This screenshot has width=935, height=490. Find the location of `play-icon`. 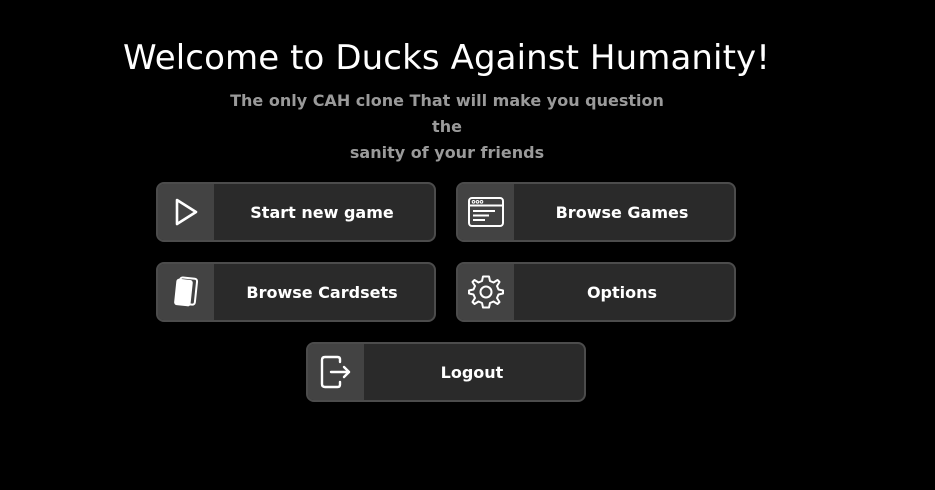

play-icon is located at coordinates (186, 212).